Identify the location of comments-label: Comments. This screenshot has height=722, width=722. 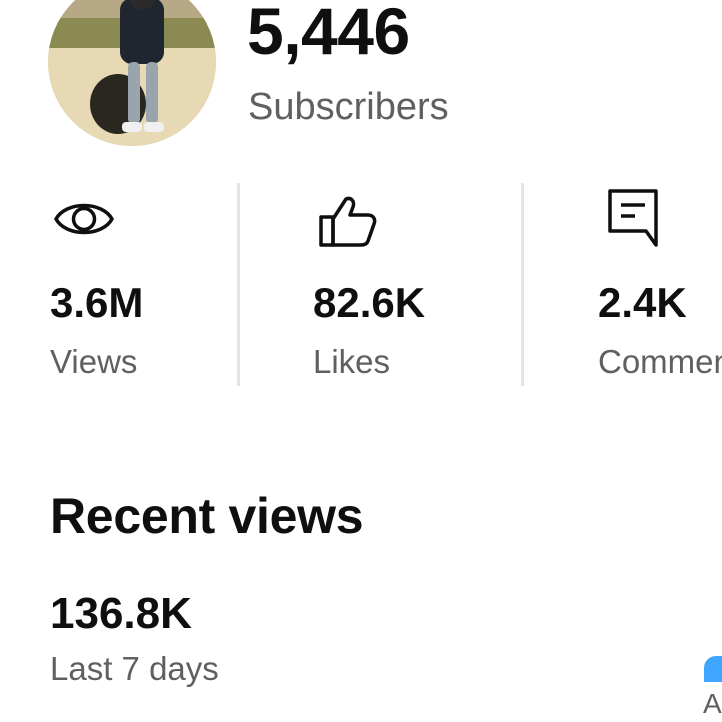
(660, 361).